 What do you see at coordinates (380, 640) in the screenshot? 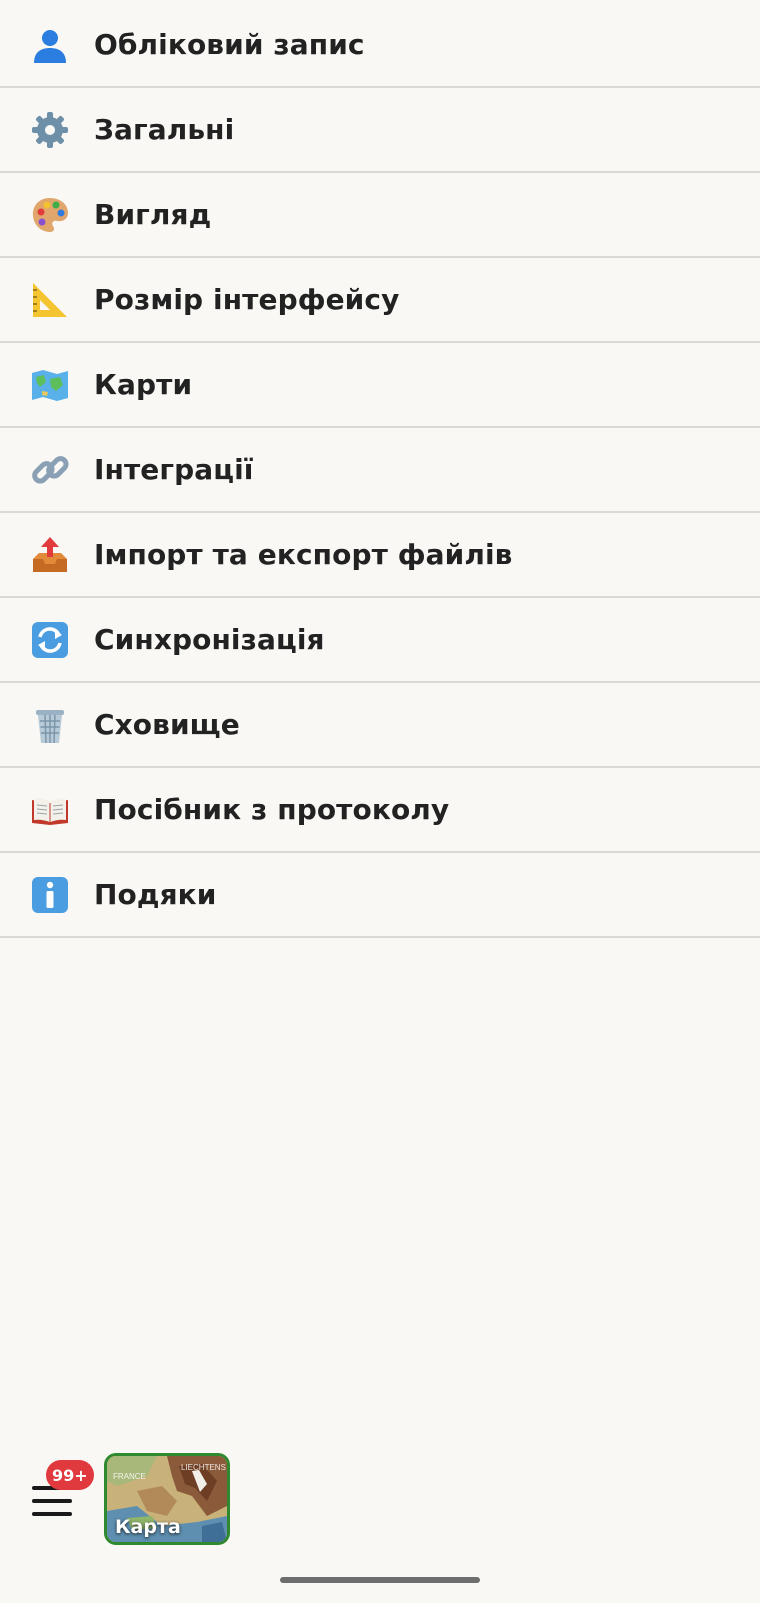
I see `menu-item-sync: Синхронізація` at bounding box center [380, 640].